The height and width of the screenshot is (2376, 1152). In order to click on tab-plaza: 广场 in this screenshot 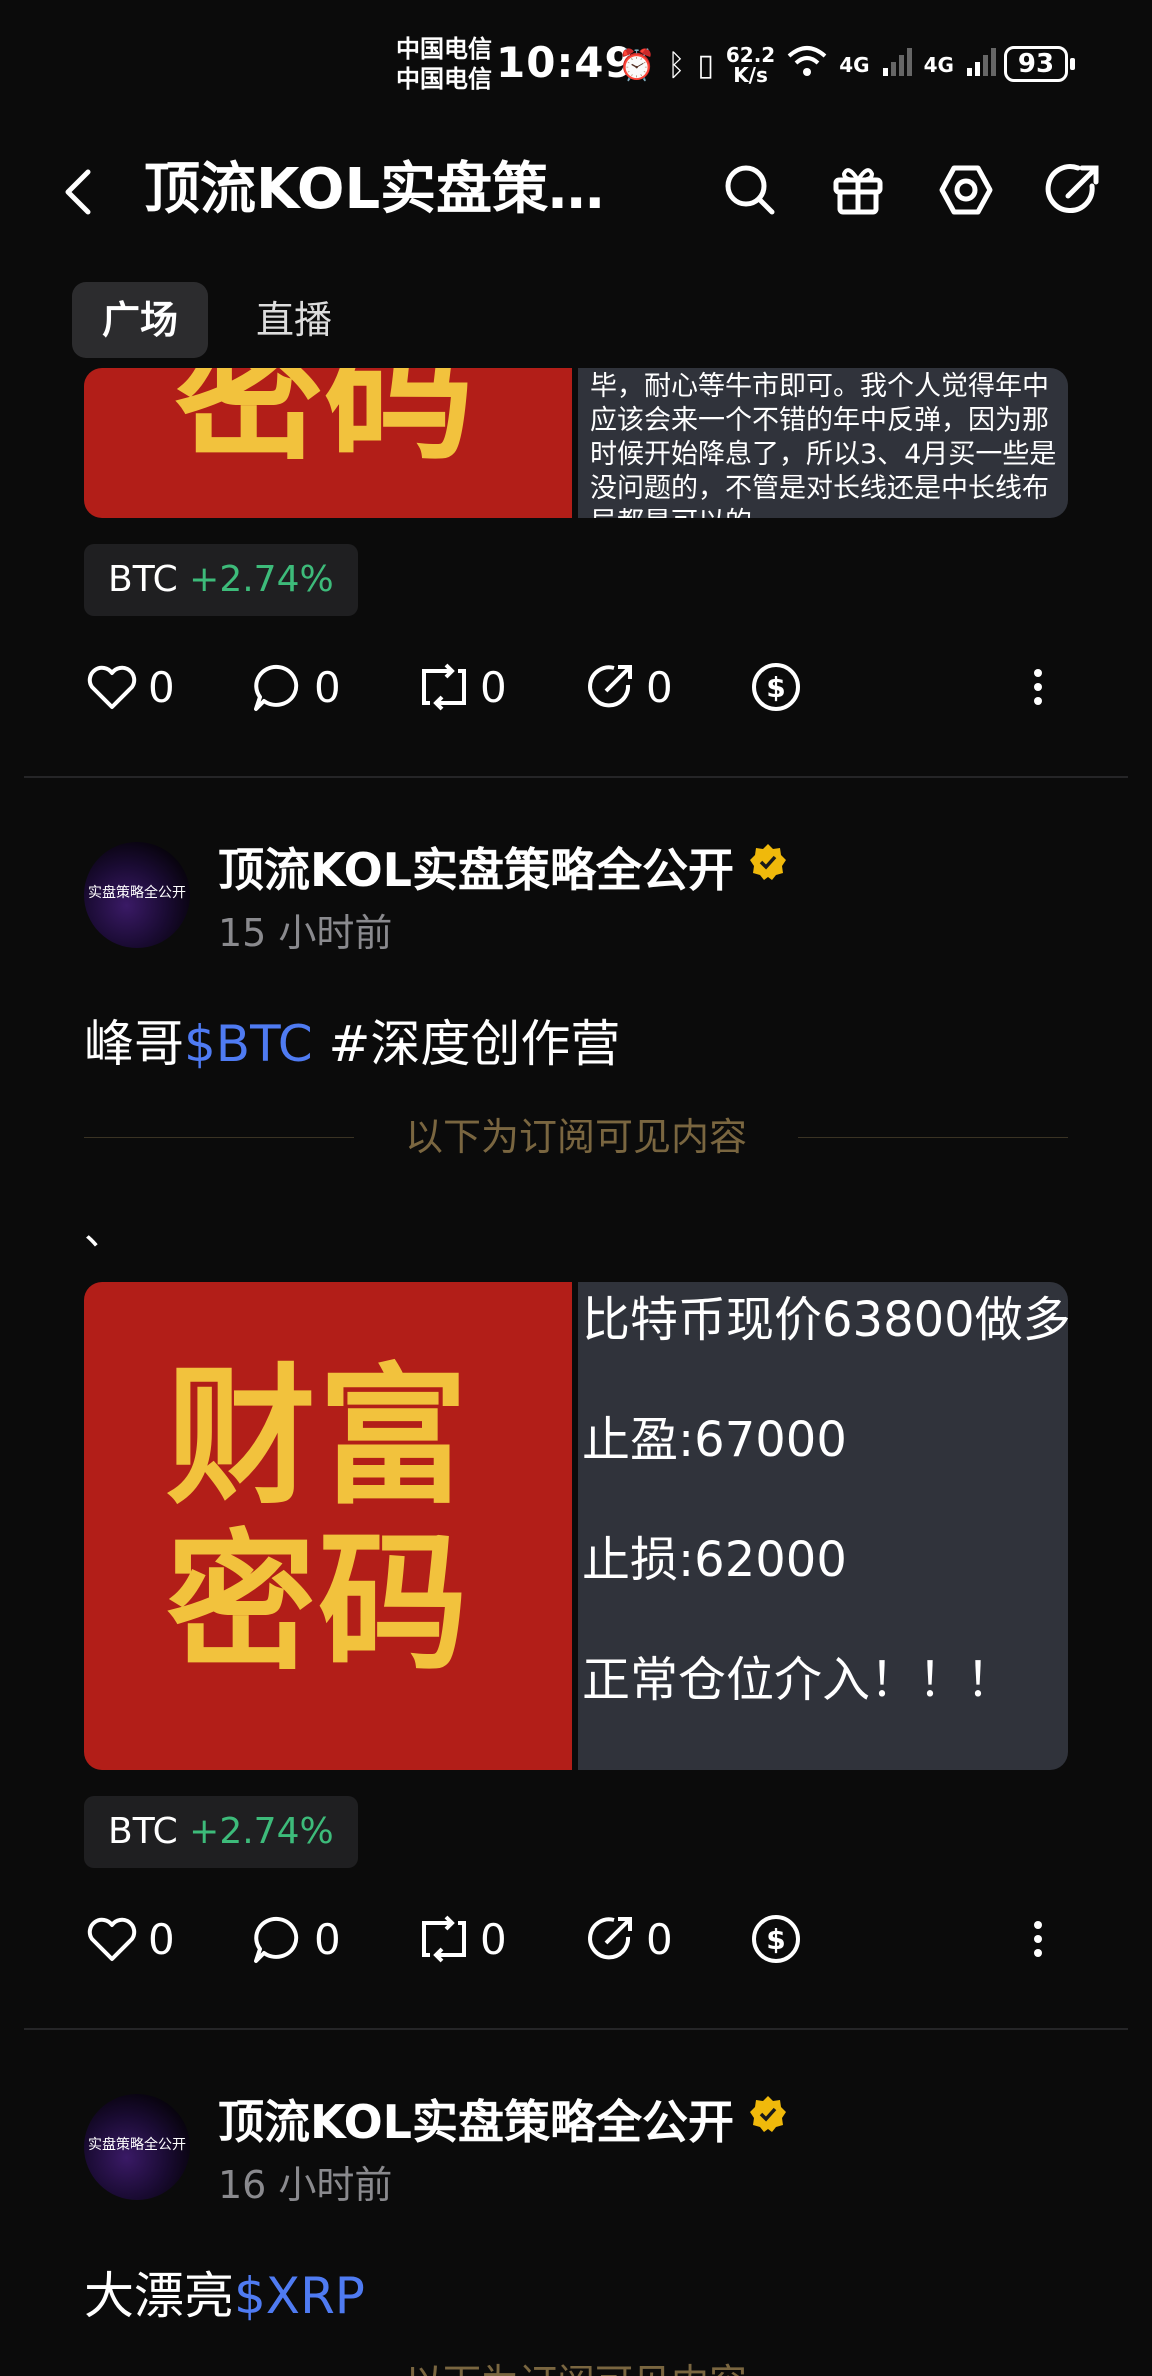, I will do `click(140, 320)`.